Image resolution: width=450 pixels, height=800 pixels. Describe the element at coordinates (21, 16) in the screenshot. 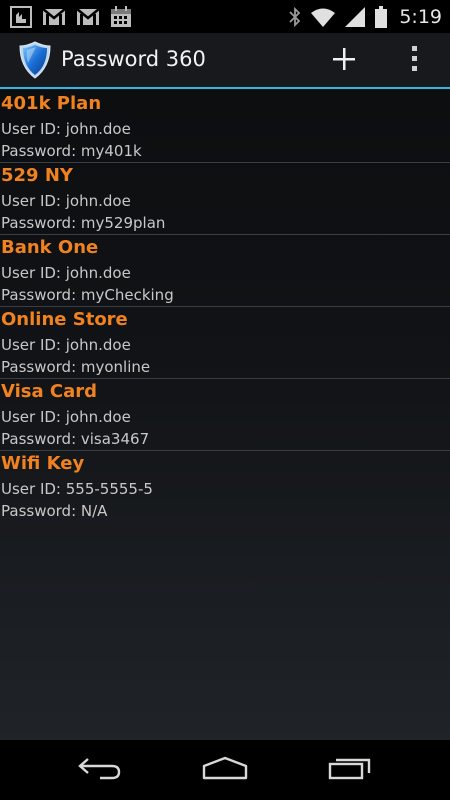

I see `usb-debug-icon` at that location.